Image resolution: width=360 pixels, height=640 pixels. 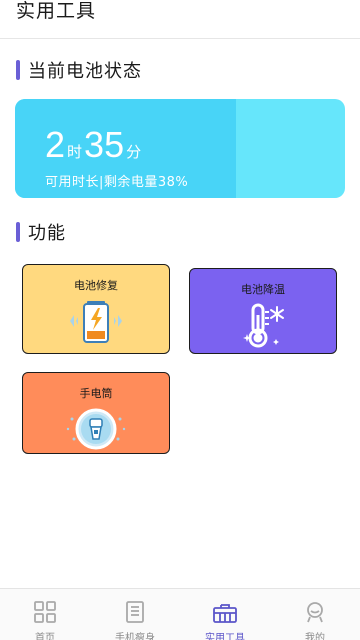 I want to click on flashlight-icon, so click(x=96, y=430).